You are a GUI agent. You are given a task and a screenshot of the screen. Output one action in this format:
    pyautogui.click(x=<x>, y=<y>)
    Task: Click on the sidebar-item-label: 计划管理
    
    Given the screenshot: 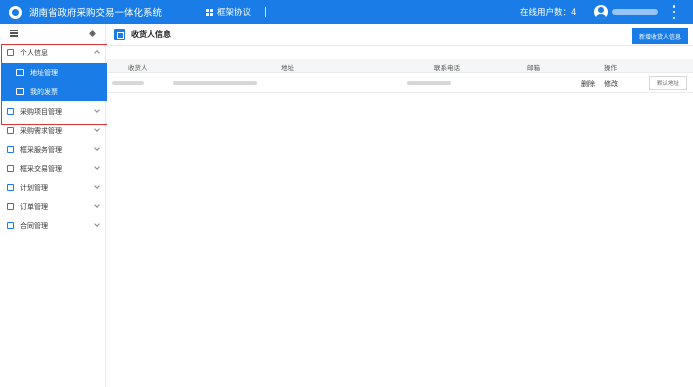 What is the action you would take?
    pyautogui.click(x=34, y=187)
    